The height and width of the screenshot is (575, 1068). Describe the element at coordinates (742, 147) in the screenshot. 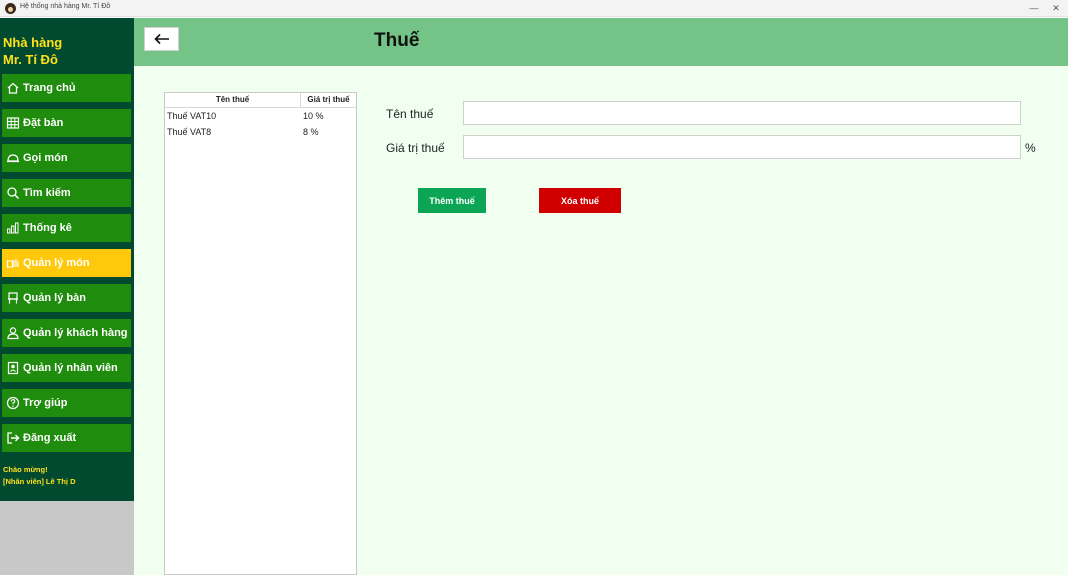

I see `tax-value-input` at that location.